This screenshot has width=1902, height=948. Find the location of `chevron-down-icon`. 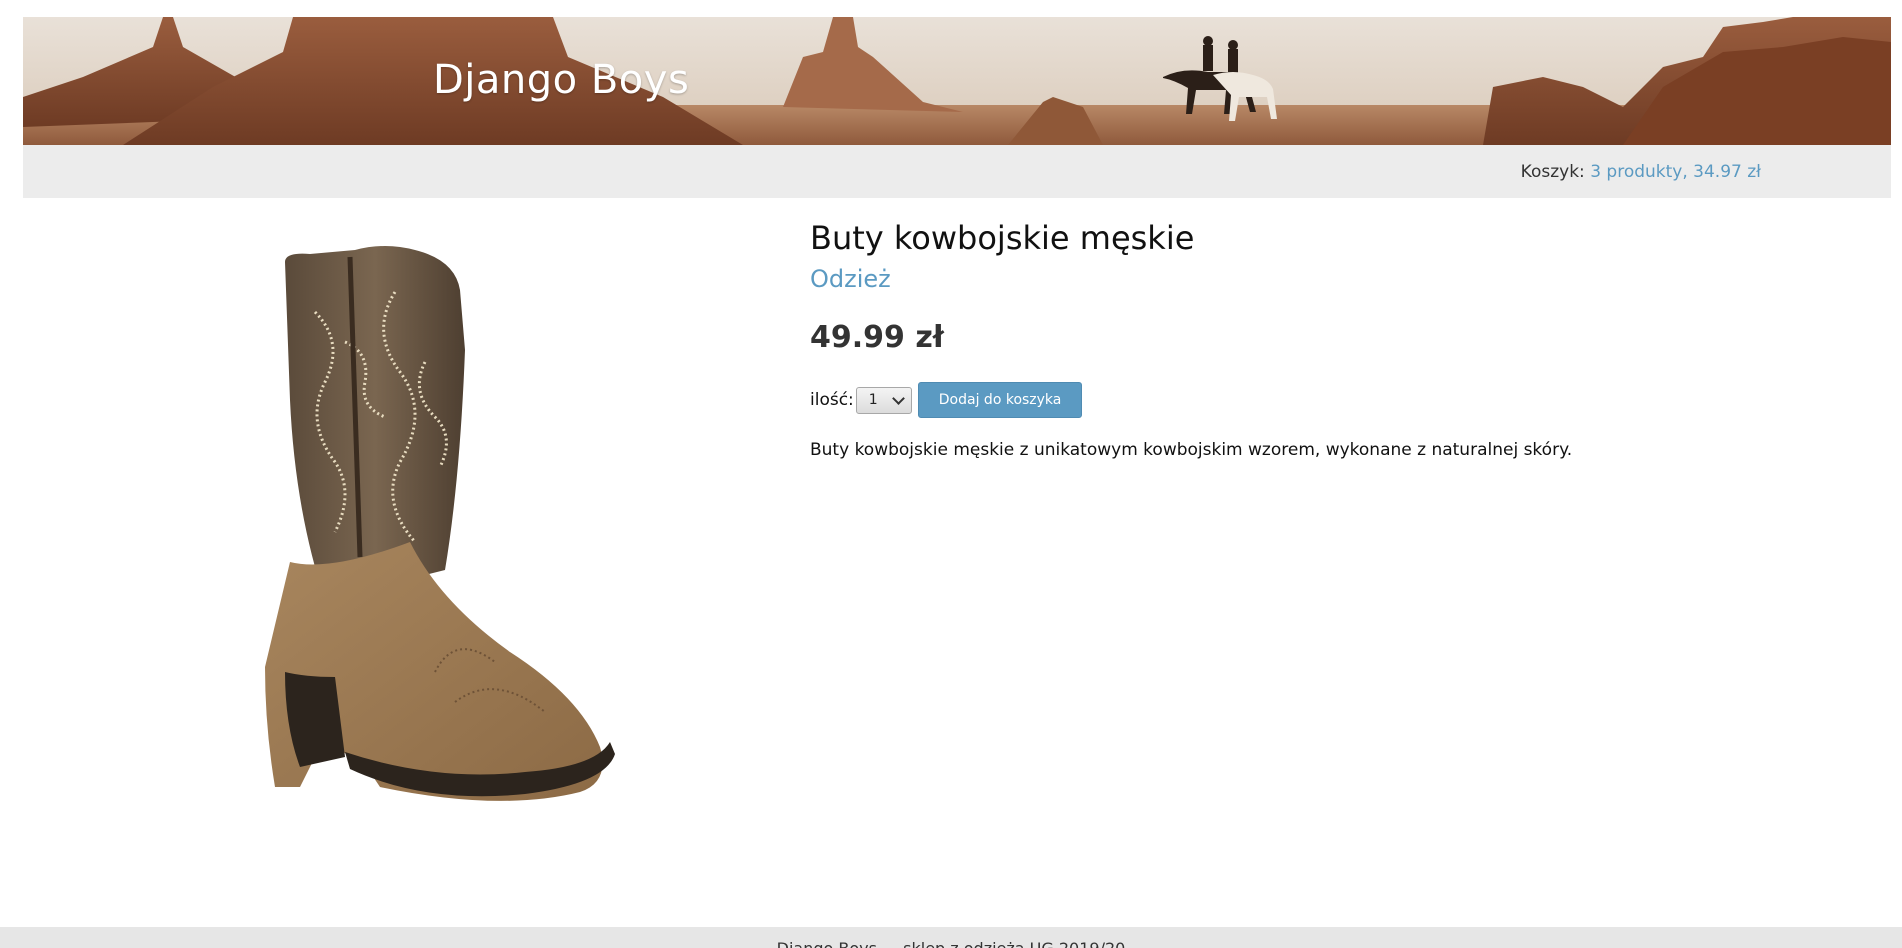

chevron-down-icon is located at coordinates (898, 398).